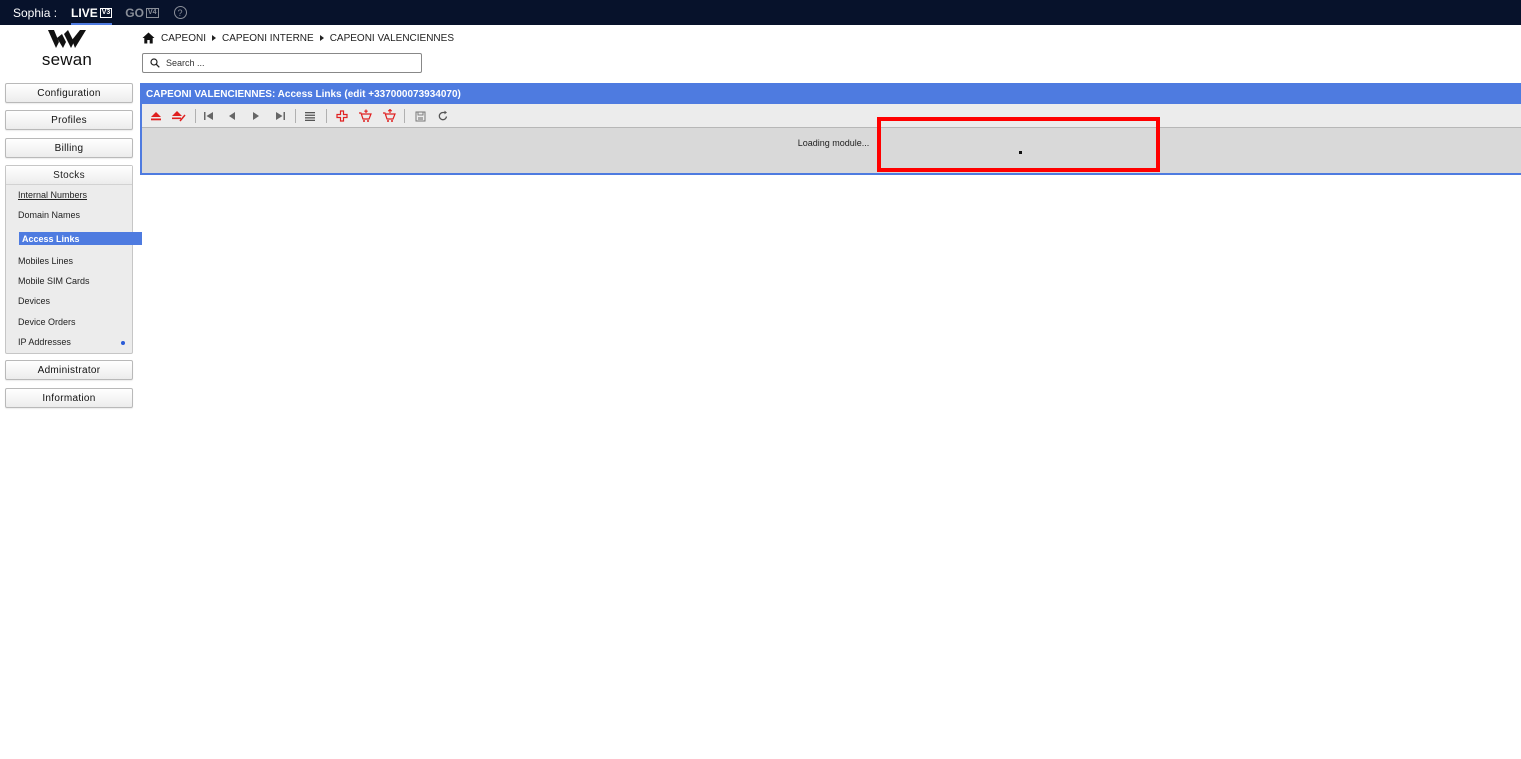 This screenshot has height=759, width=1521. I want to click on ip-addresses-indicator-dot, so click(123, 343).